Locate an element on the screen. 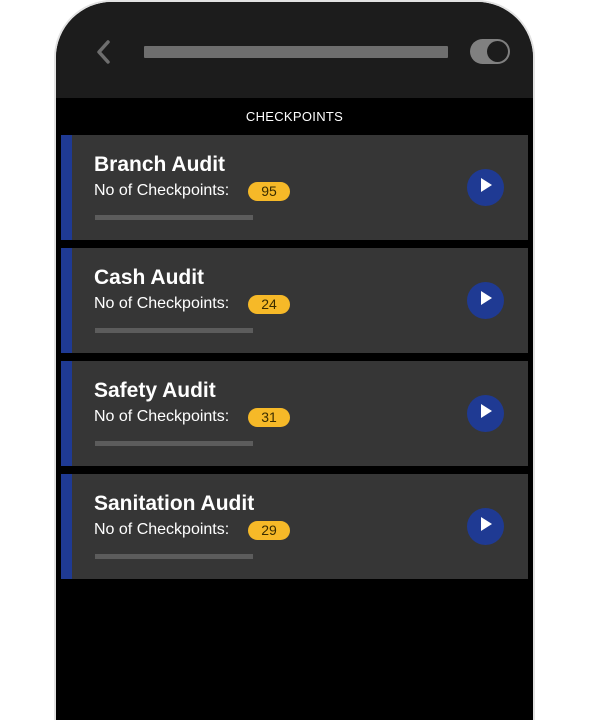 This screenshot has height=720, width=589. chevron-left-icon is located at coordinates (103, 52).